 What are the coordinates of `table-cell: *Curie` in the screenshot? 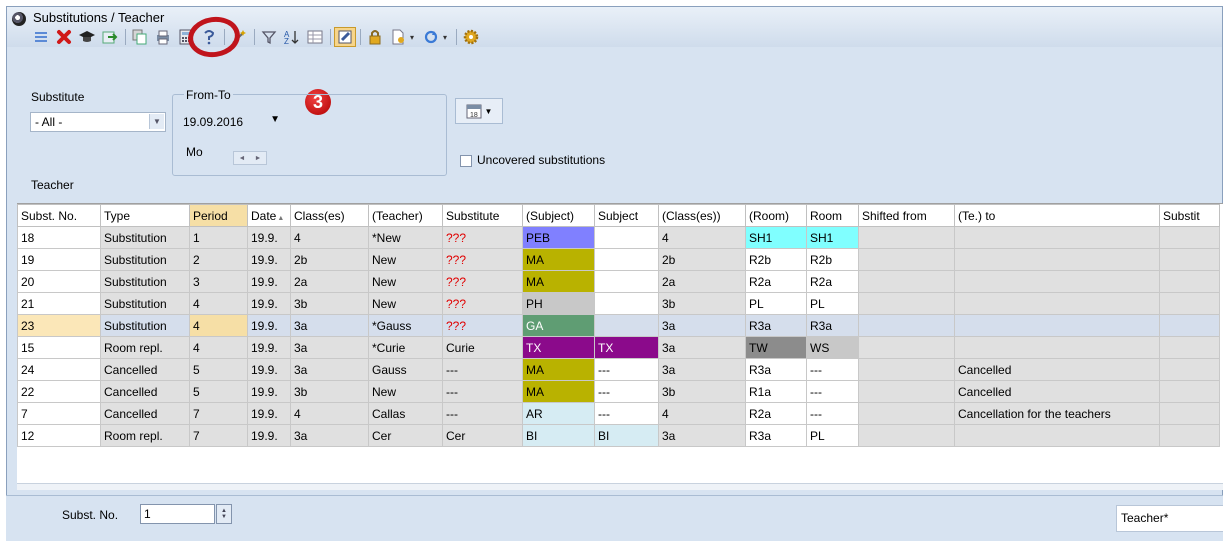 It's located at (405, 347).